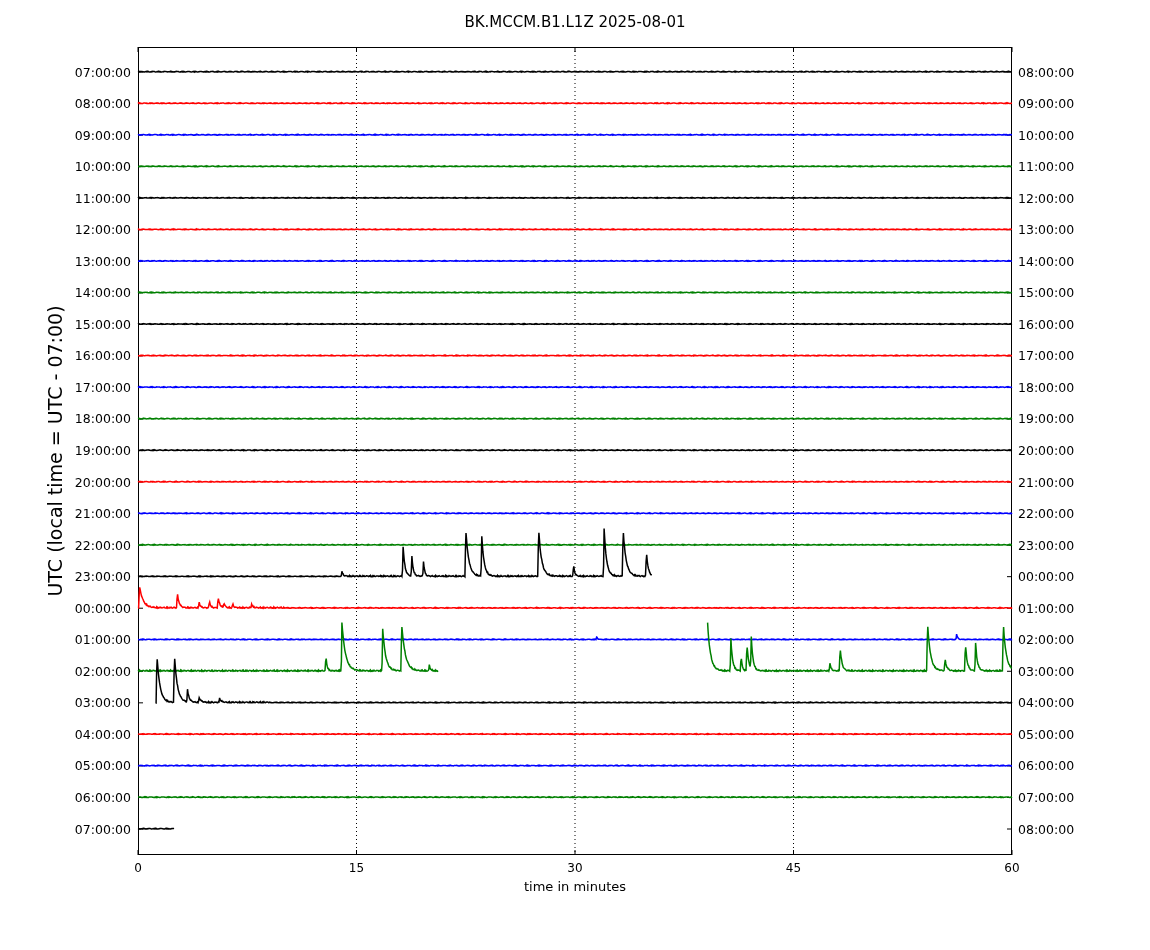  What do you see at coordinates (356, 868) in the screenshot?
I see `tick-label: 15` at bounding box center [356, 868].